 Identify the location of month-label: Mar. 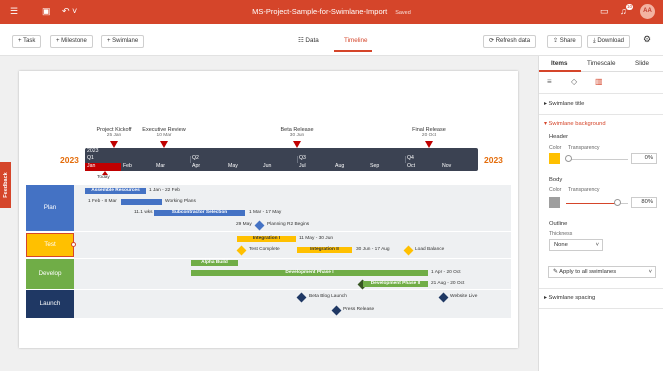
(160, 166).